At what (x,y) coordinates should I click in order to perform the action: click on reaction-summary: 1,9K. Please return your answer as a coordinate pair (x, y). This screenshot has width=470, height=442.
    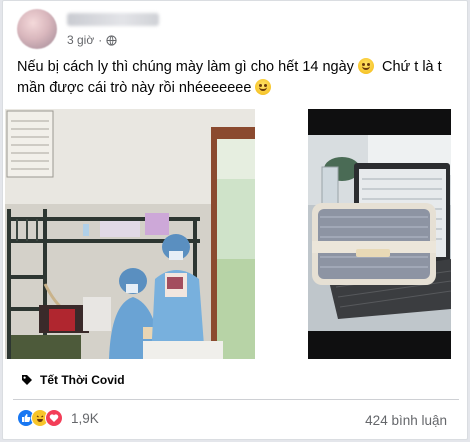
    Looking at the image, I should click on (58, 418).